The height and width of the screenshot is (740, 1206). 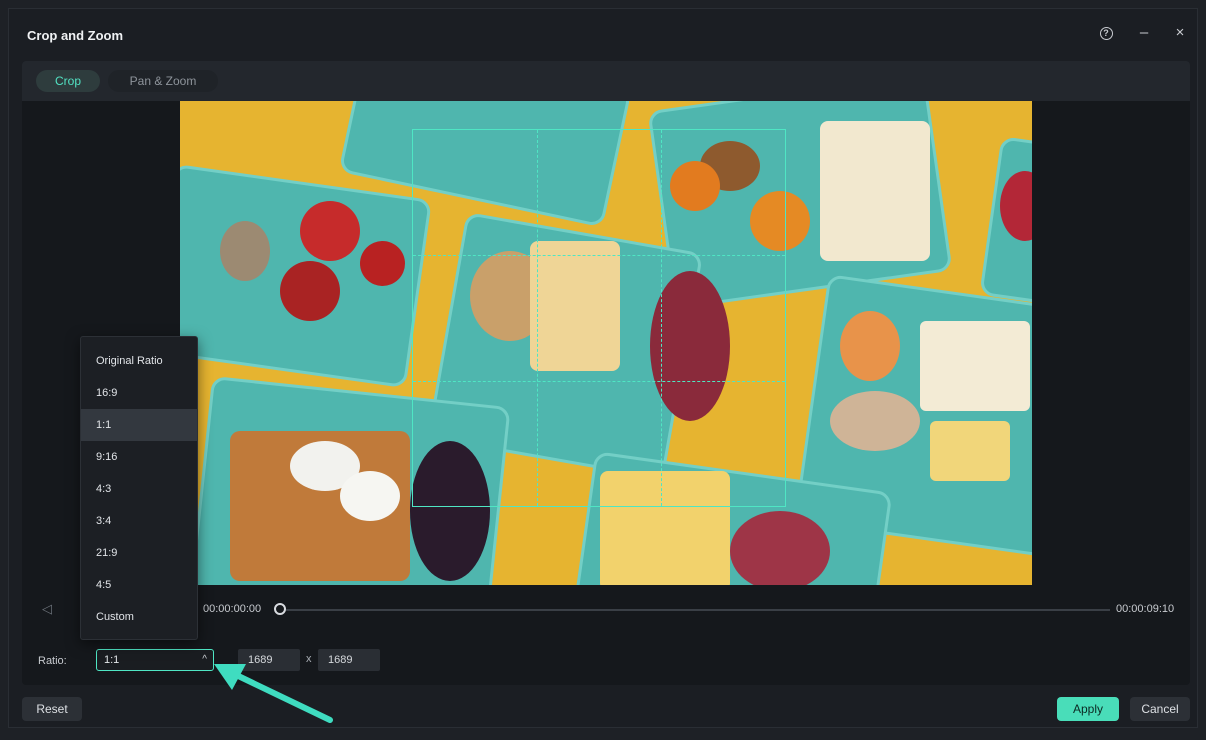 I want to click on minimize-icon: –, so click(x=1144, y=33).